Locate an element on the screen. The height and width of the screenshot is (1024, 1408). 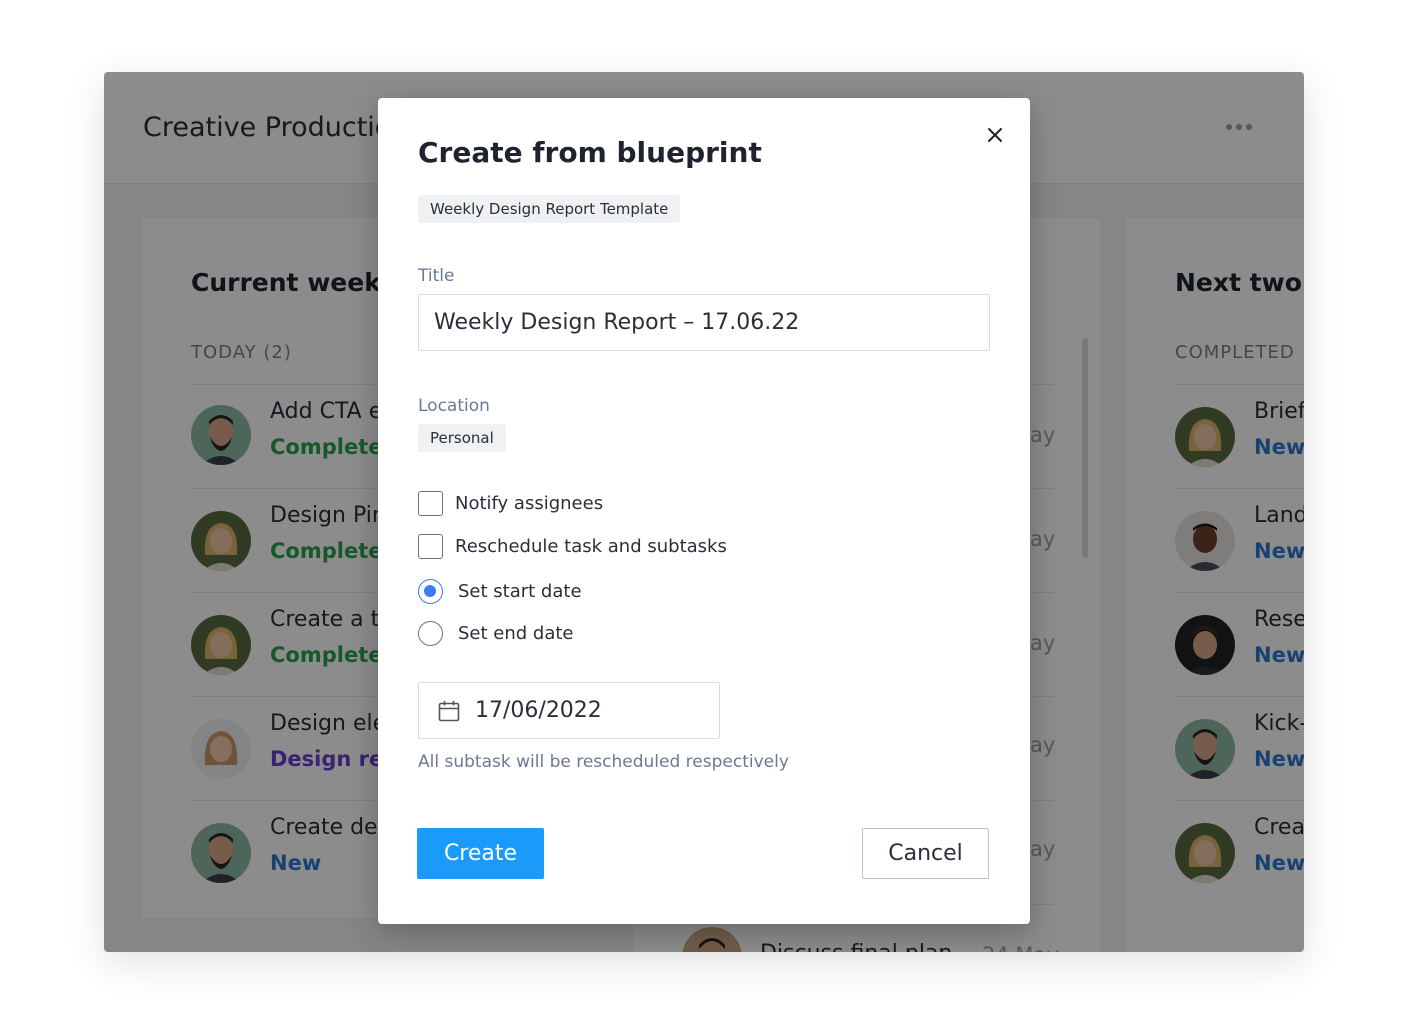
notify-assignees-option: Notify assignees is located at coordinates (510, 503).